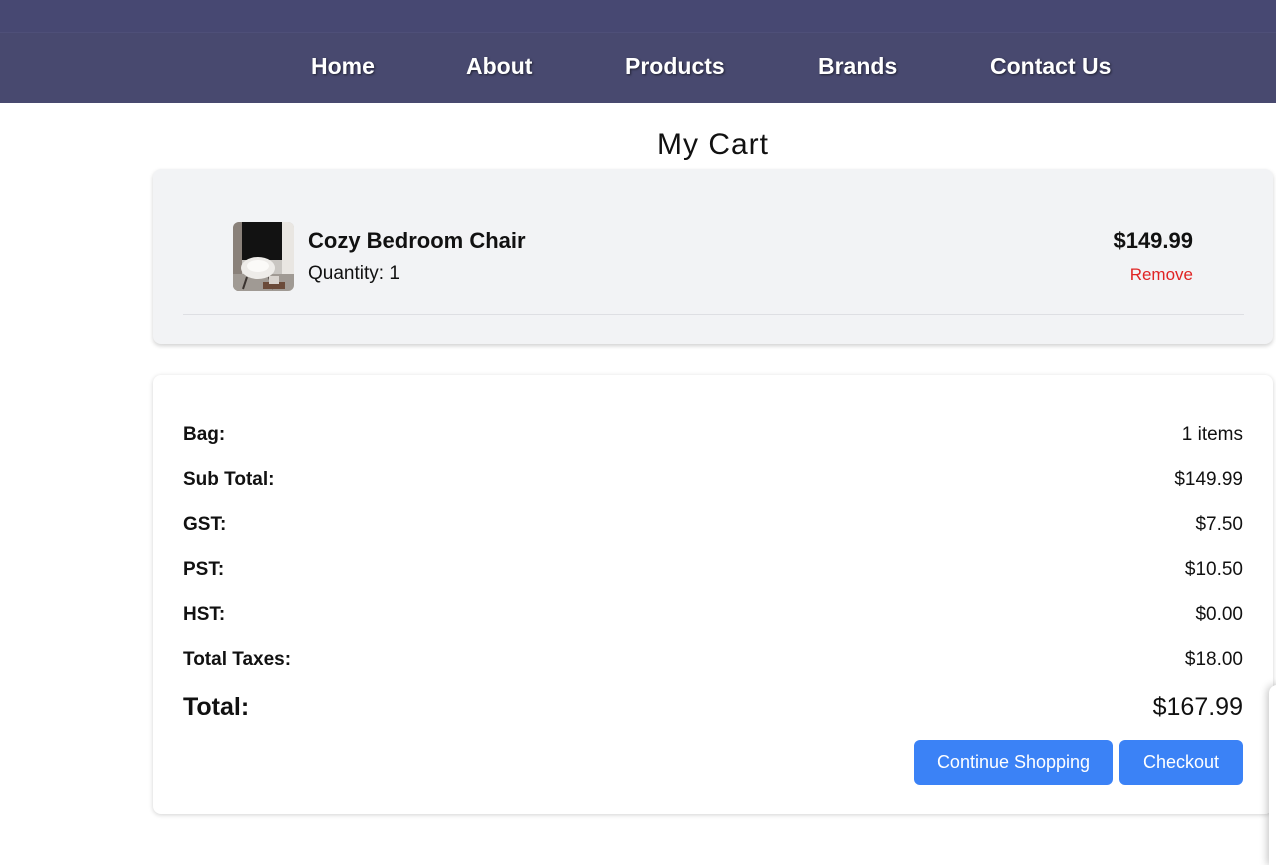  Describe the element at coordinates (713, 482) in the screenshot. I see `summary-row-subtotal: Sub Total: $149.99` at that location.